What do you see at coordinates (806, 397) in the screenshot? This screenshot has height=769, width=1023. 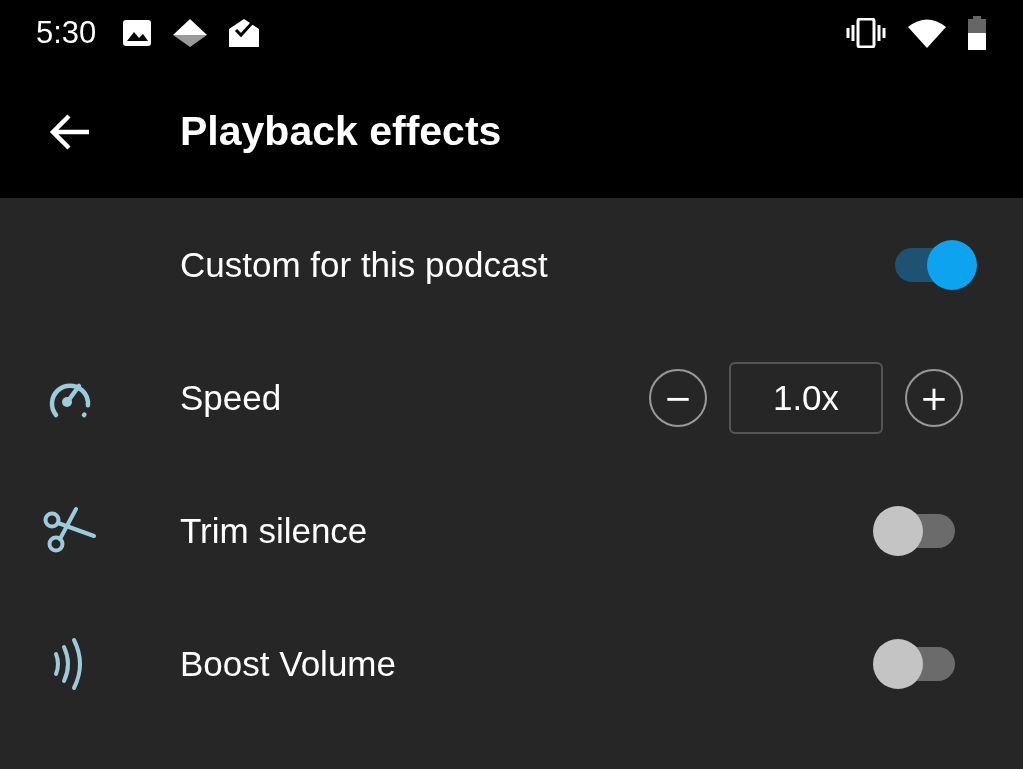 I see `speed-value-field: 1.0x` at bounding box center [806, 397].